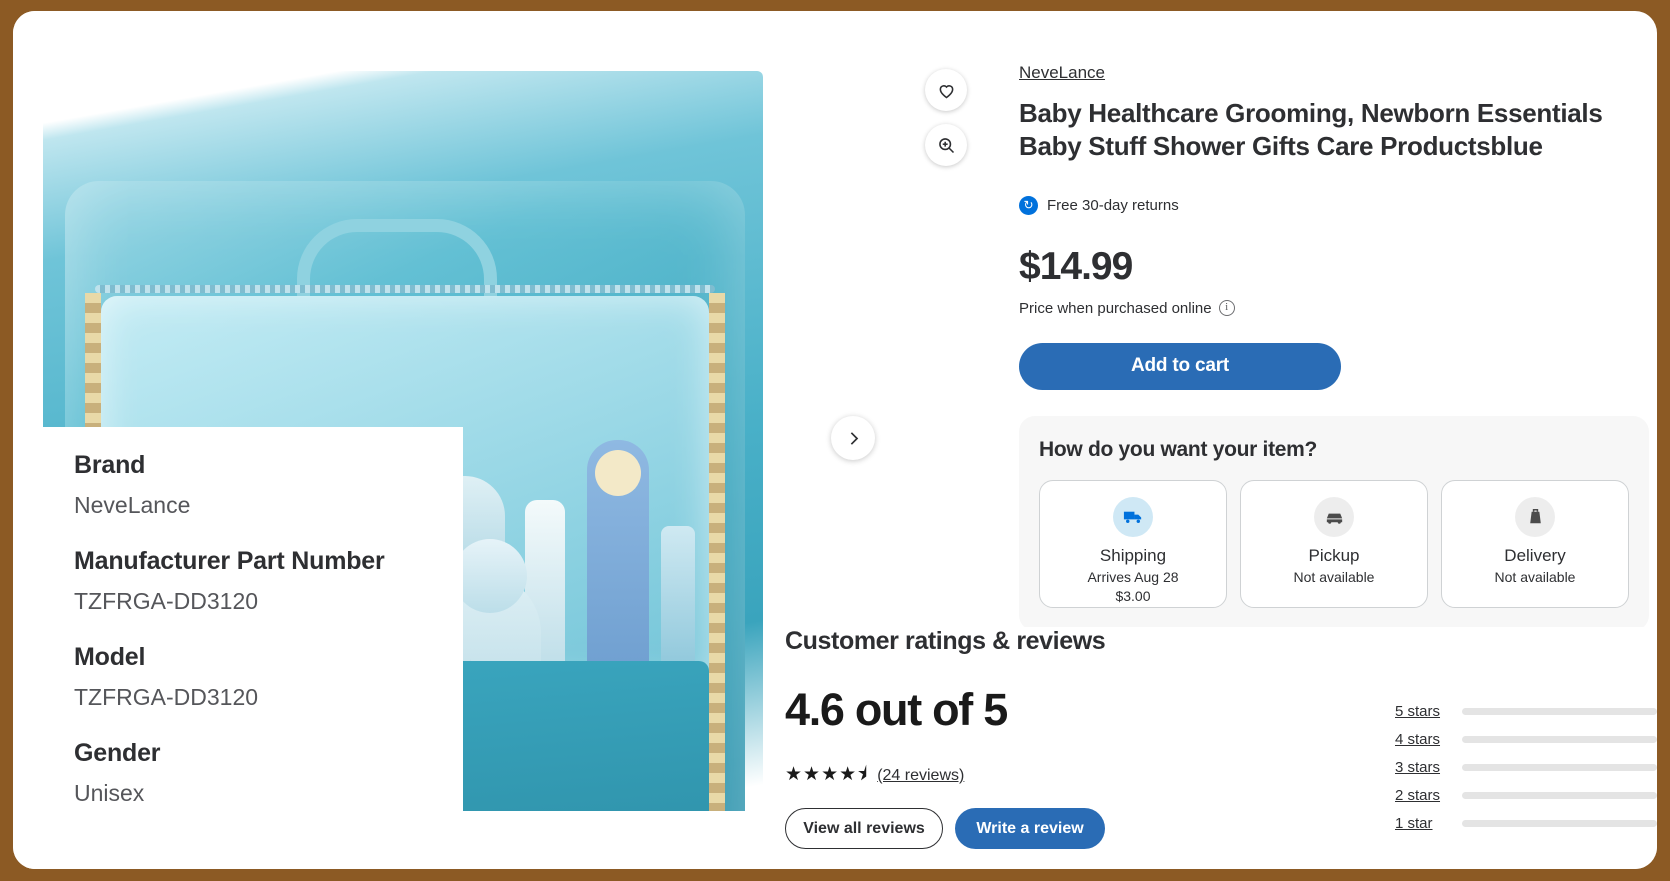 The image size is (1670, 881). Describe the element at coordinates (1423, 767) in the screenshot. I see `rating-breakdown-label: 3 stars` at that location.